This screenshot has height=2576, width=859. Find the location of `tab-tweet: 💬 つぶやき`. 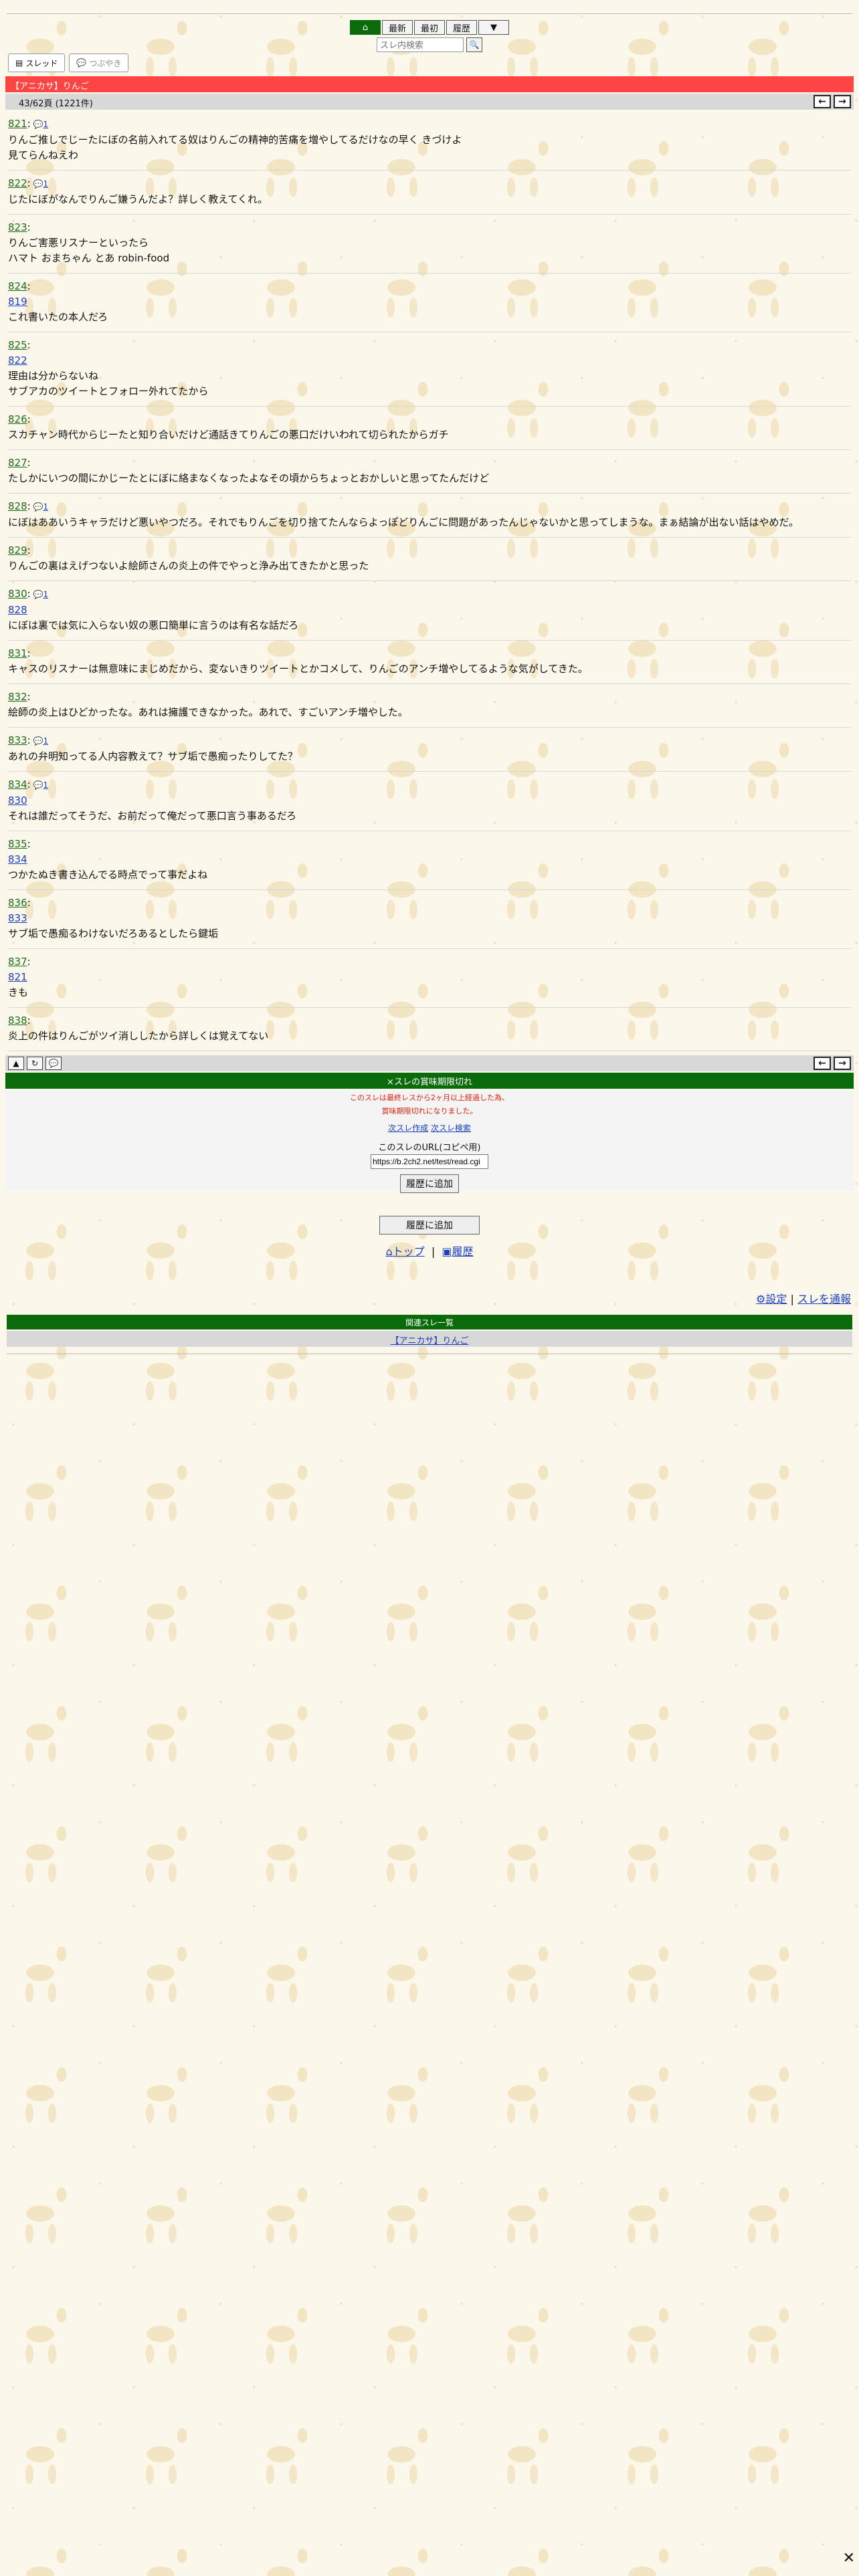

tab-tweet: 💬 つぶやき is located at coordinates (99, 62).